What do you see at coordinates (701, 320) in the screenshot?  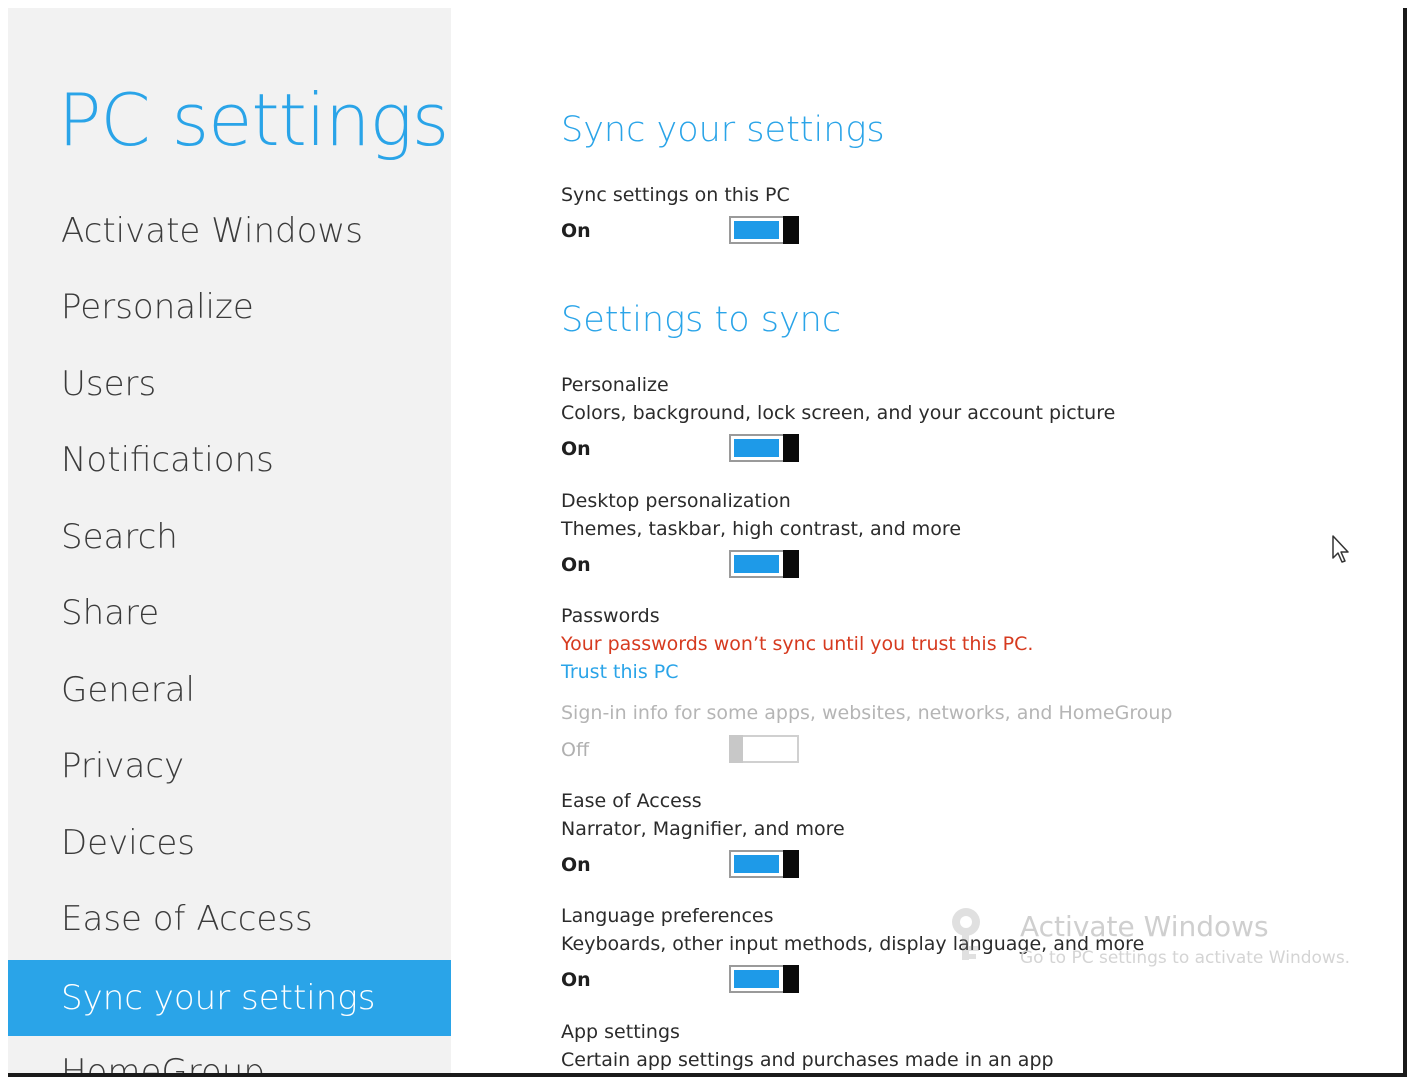 I see `settings-to-sync-heading: Settings to sync` at bounding box center [701, 320].